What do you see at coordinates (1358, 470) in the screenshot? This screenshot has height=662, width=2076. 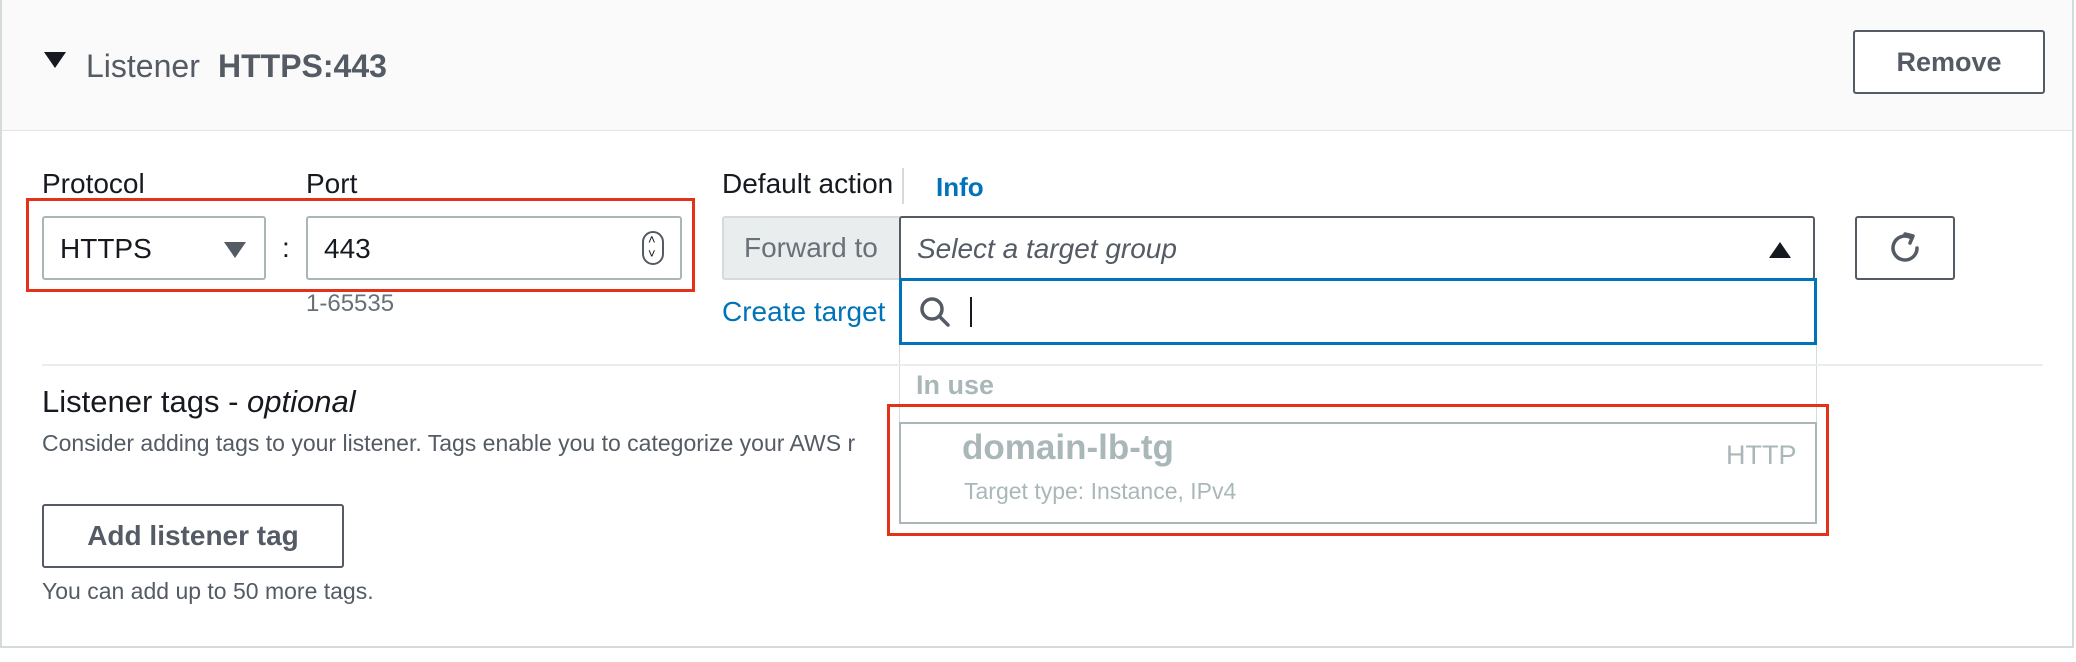 I see `highlight-box-target-option` at bounding box center [1358, 470].